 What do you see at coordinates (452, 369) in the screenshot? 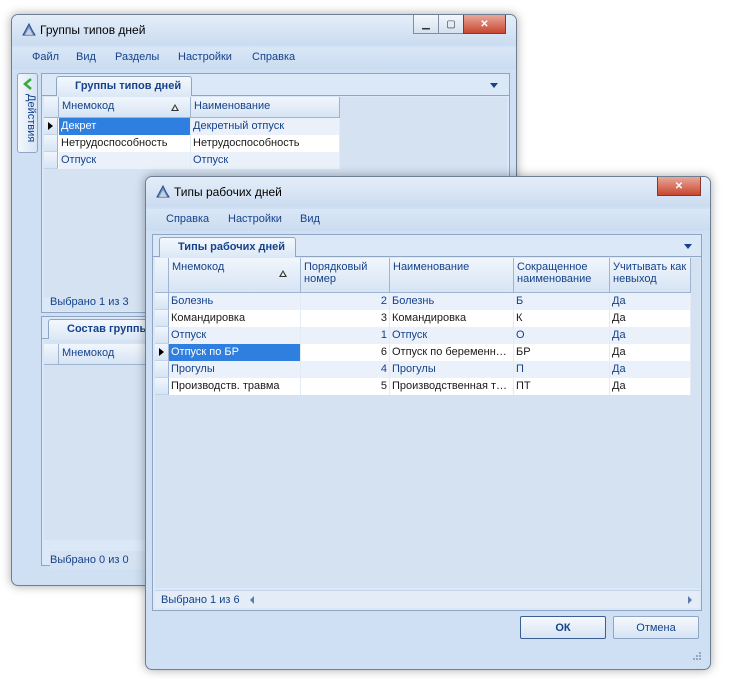
I see `cell-name: Прогулы` at bounding box center [452, 369].